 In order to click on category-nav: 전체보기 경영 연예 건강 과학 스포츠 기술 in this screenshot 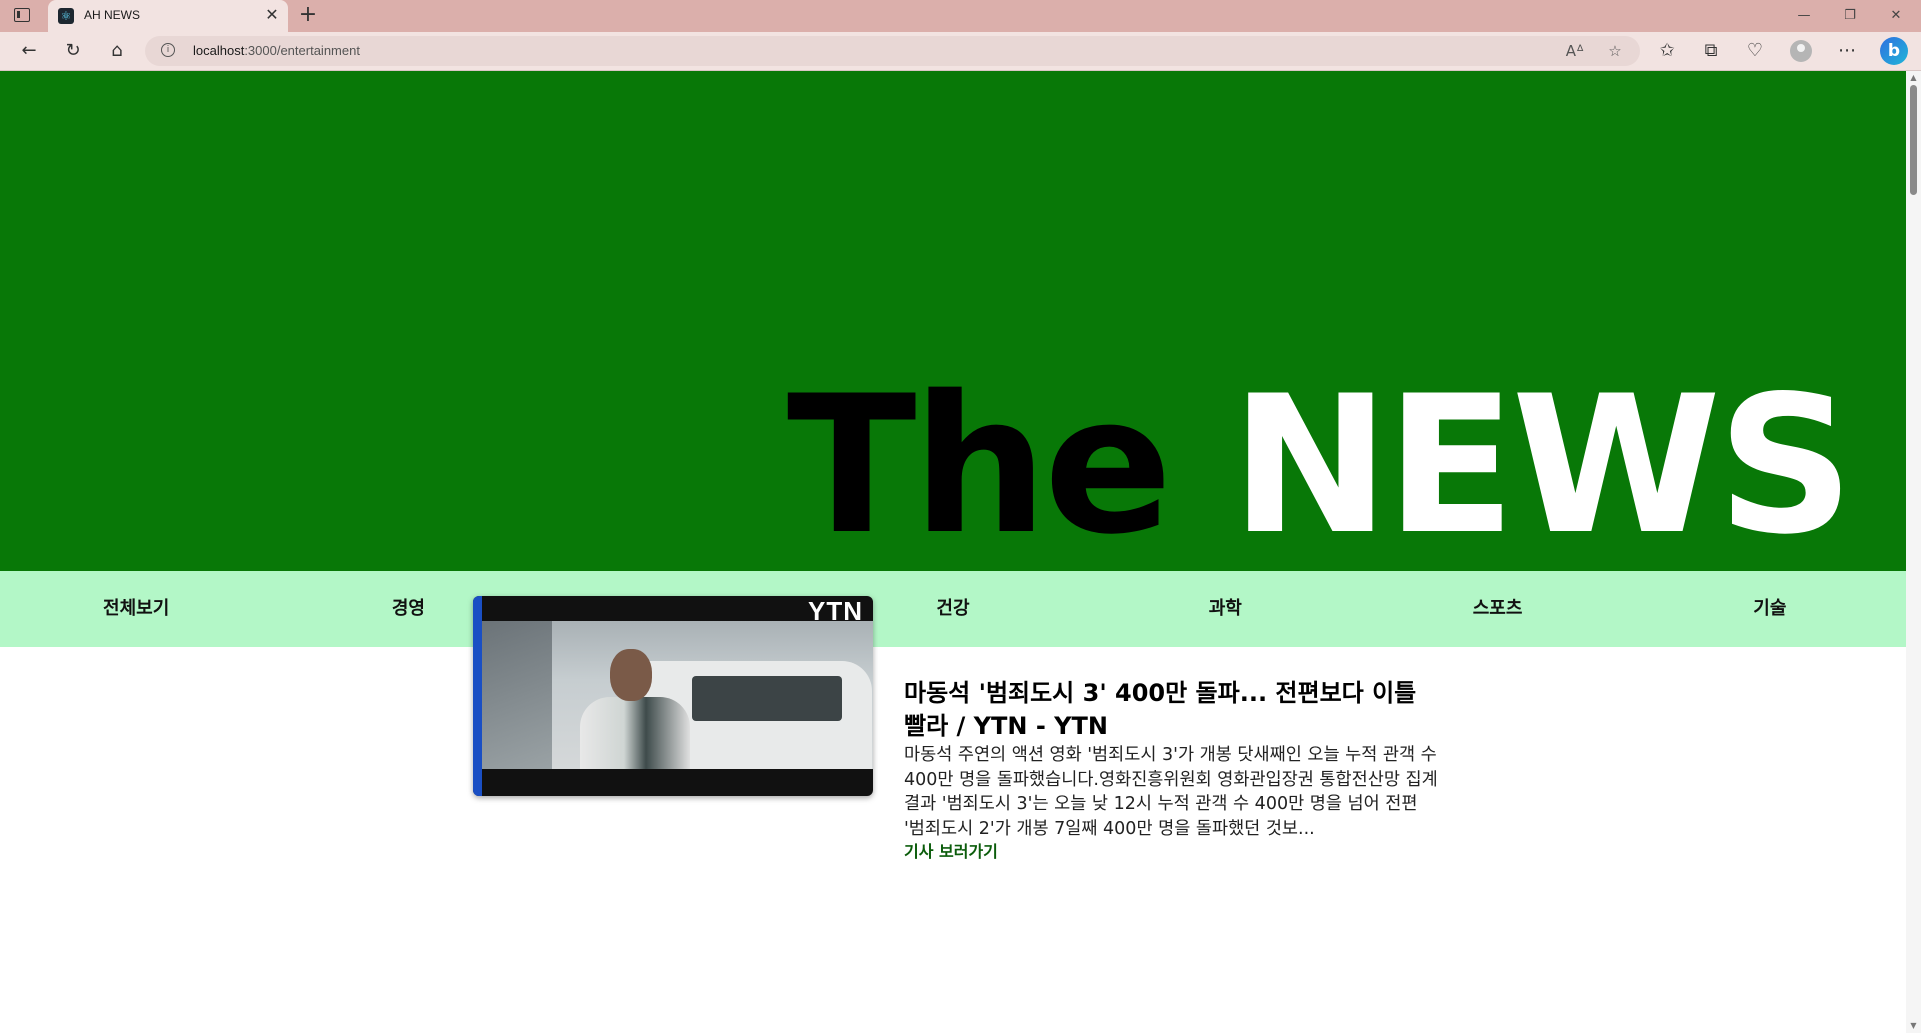, I will do `click(953, 609)`.